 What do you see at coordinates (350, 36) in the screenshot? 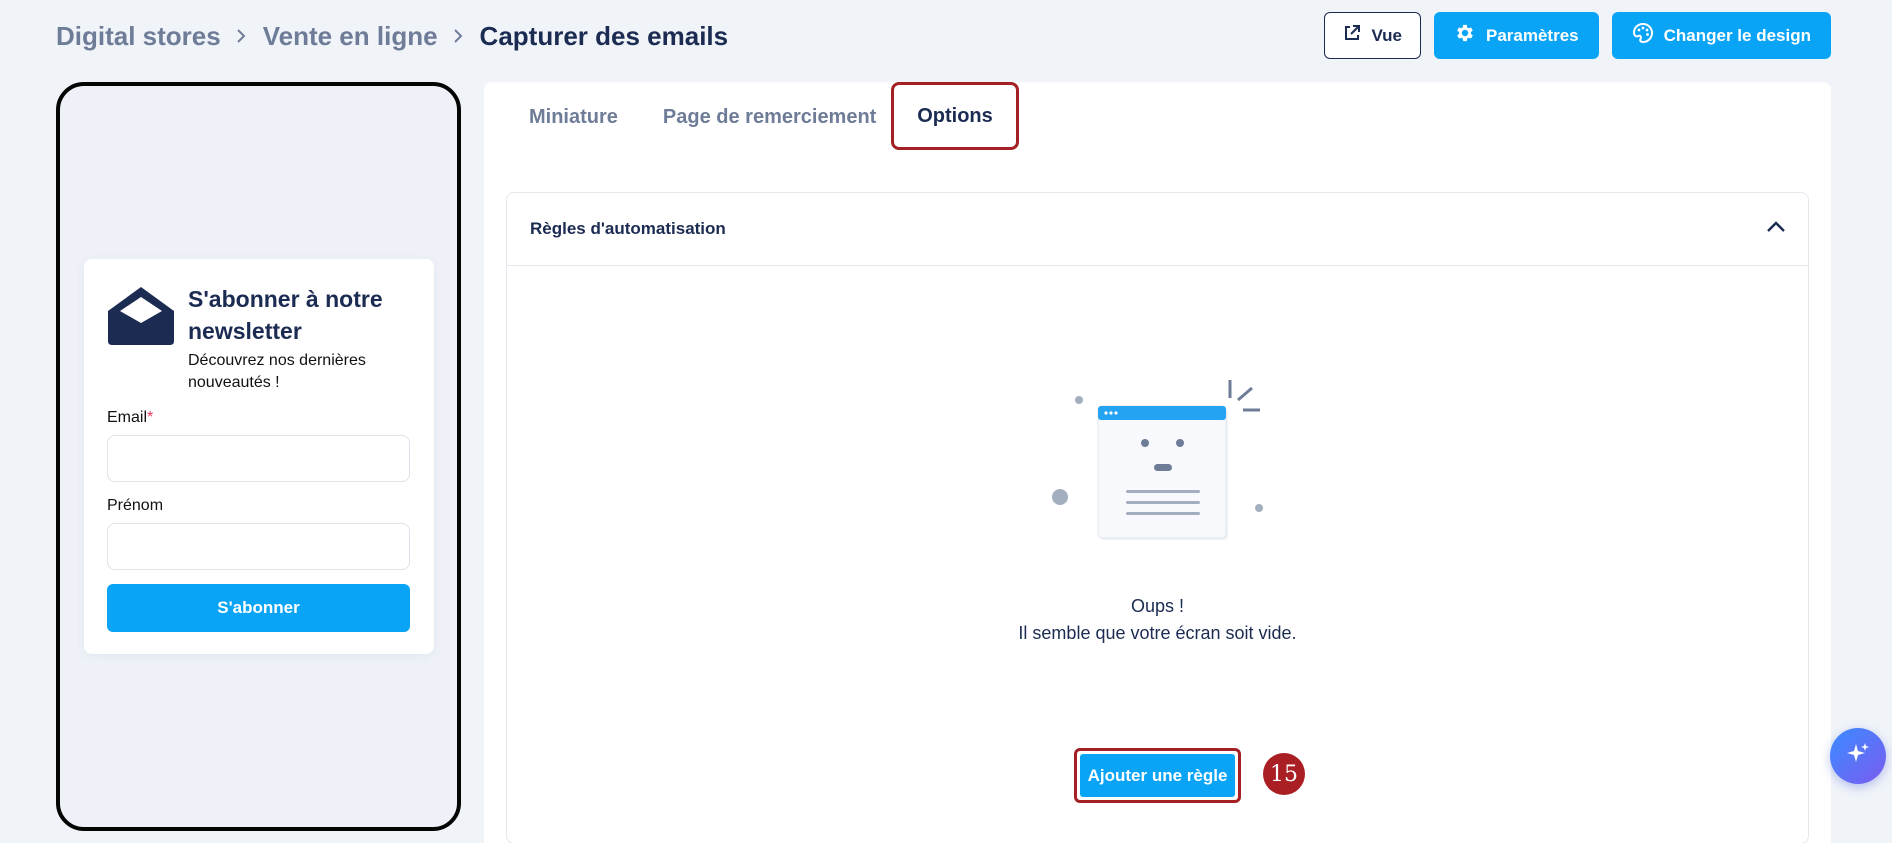
I see `breadcrumb-item-vente-en-ligne: Vente en ligne` at bounding box center [350, 36].